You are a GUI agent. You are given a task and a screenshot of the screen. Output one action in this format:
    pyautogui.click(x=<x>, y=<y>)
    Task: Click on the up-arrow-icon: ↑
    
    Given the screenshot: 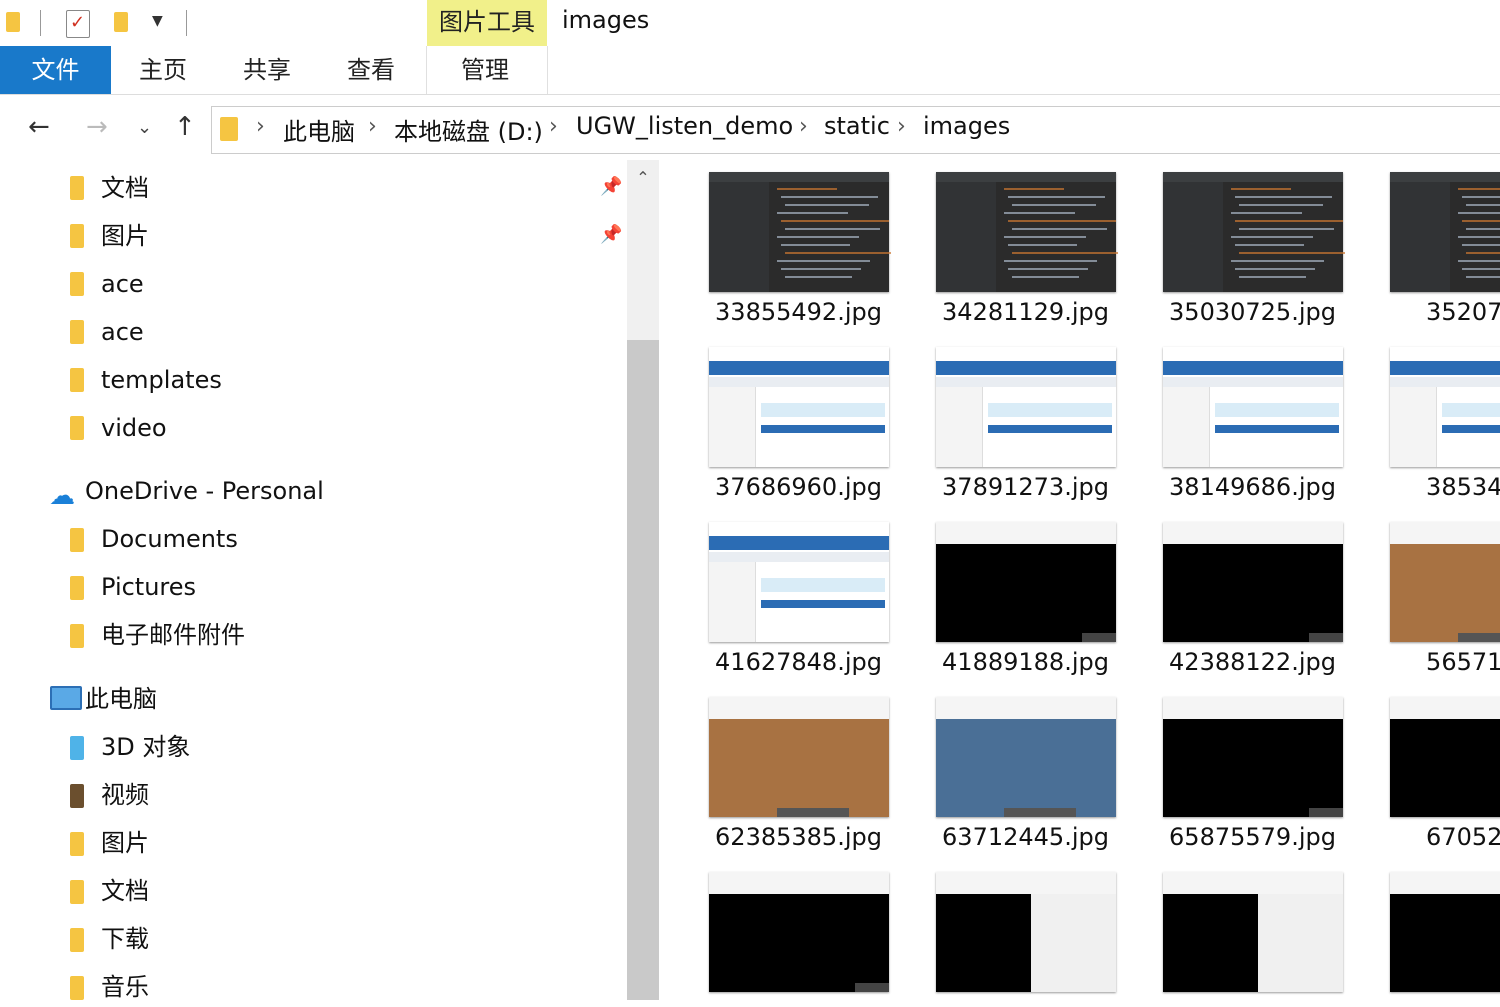 What is the action you would take?
    pyautogui.click(x=185, y=127)
    